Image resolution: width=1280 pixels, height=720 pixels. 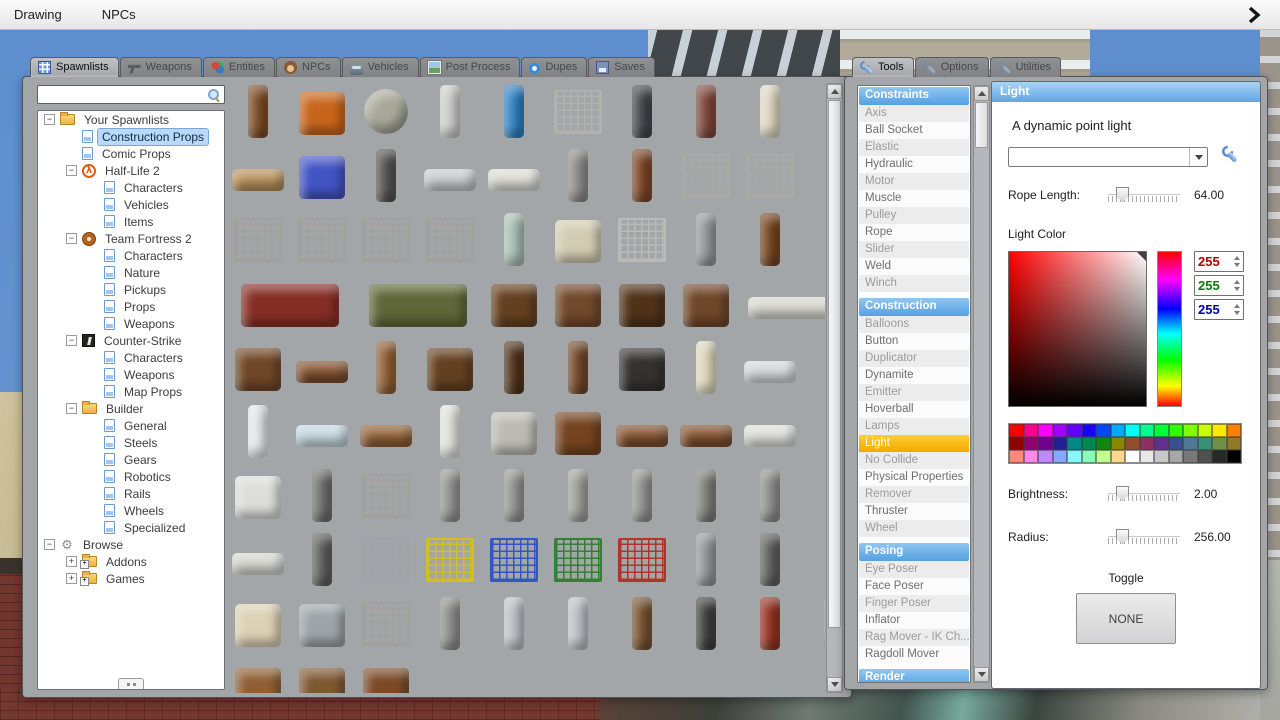 I want to click on chevron-right-icon, so click(x=1254, y=15).